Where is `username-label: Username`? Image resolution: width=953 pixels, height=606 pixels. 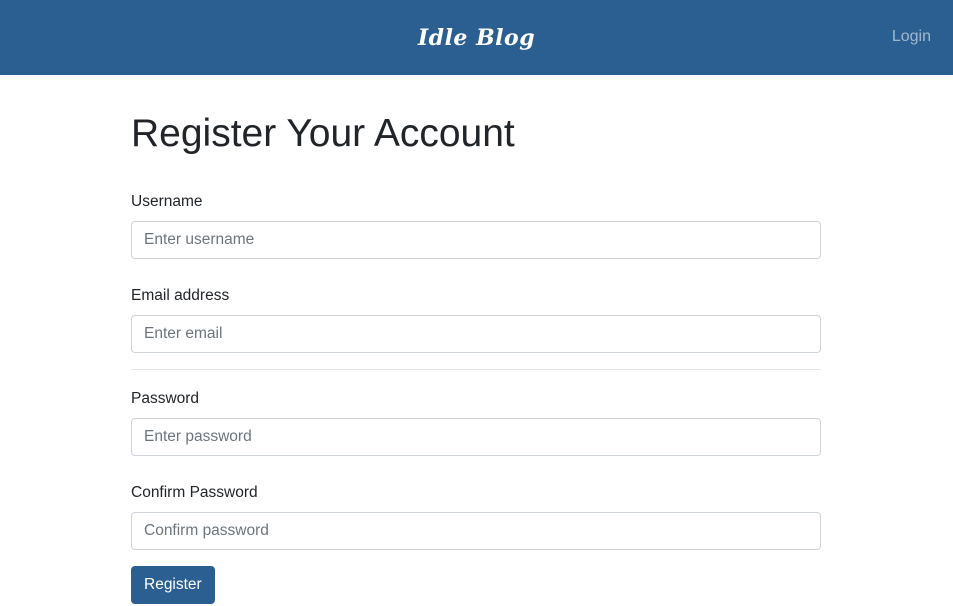 username-label: Username is located at coordinates (167, 201).